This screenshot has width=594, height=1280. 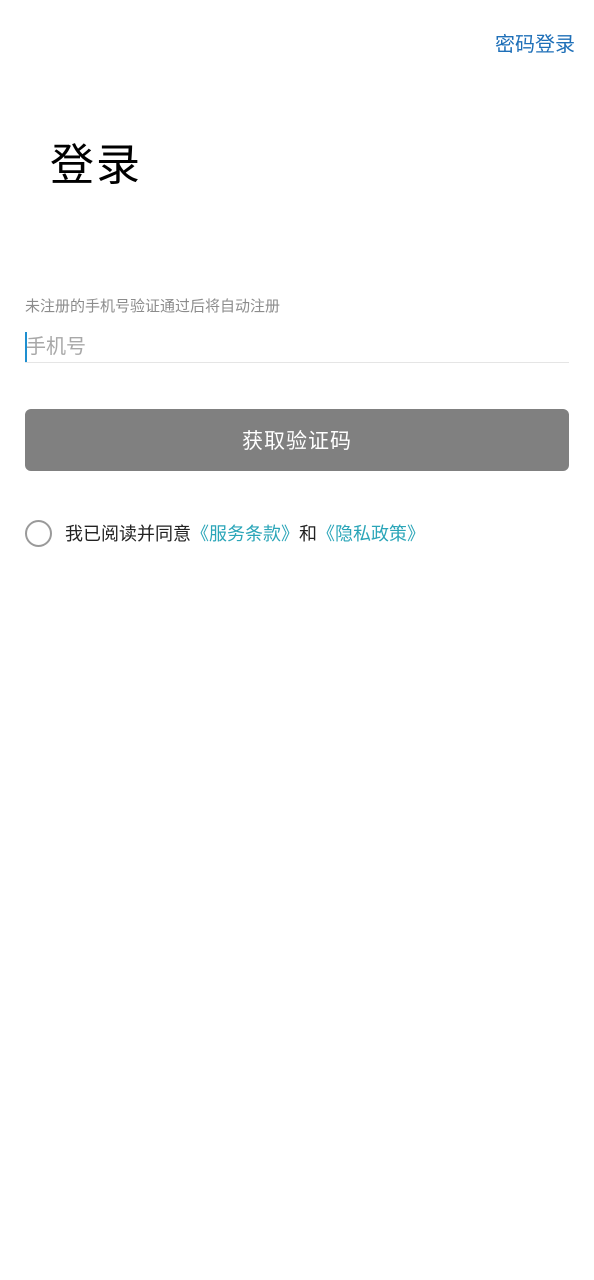 What do you see at coordinates (153, 306) in the screenshot?
I see `registration-hint: 未注册的手机号验证通过后将自动注册` at bounding box center [153, 306].